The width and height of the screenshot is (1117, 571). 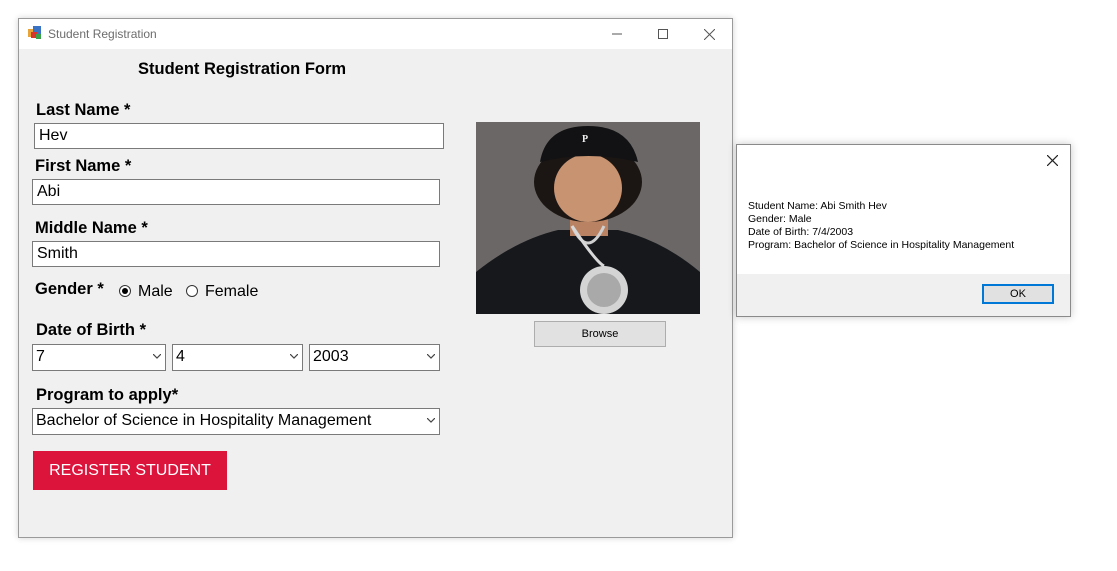 What do you see at coordinates (780, 219) in the screenshot?
I see `message-line-gender: Gender: Male` at bounding box center [780, 219].